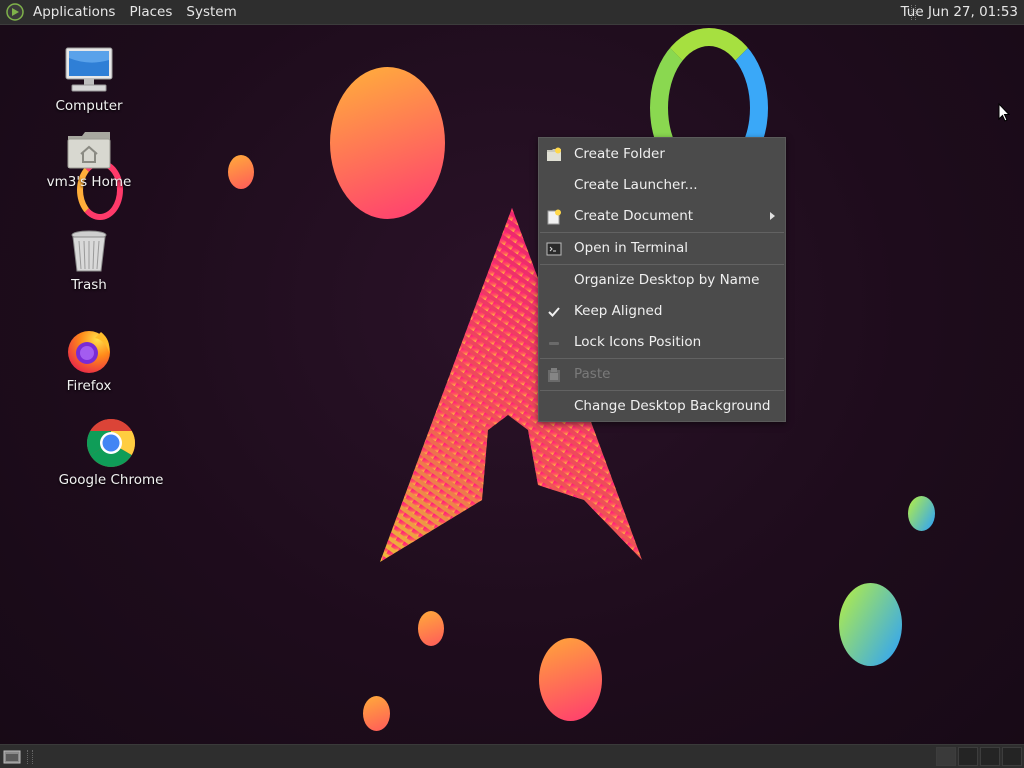  Describe the element at coordinates (89, 150) in the screenshot. I see `home-folder-icon` at that location.